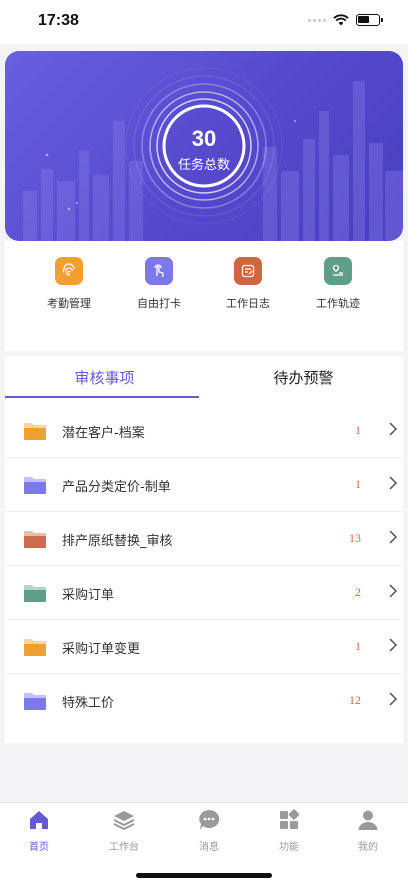 Image resolution: width=408 pixels, height=883 pixels. What do you see at coordinates (103, 433) in the screenshot?
I see `list-item-label: 潜在客户-档案` at bounding box center [103, 433].